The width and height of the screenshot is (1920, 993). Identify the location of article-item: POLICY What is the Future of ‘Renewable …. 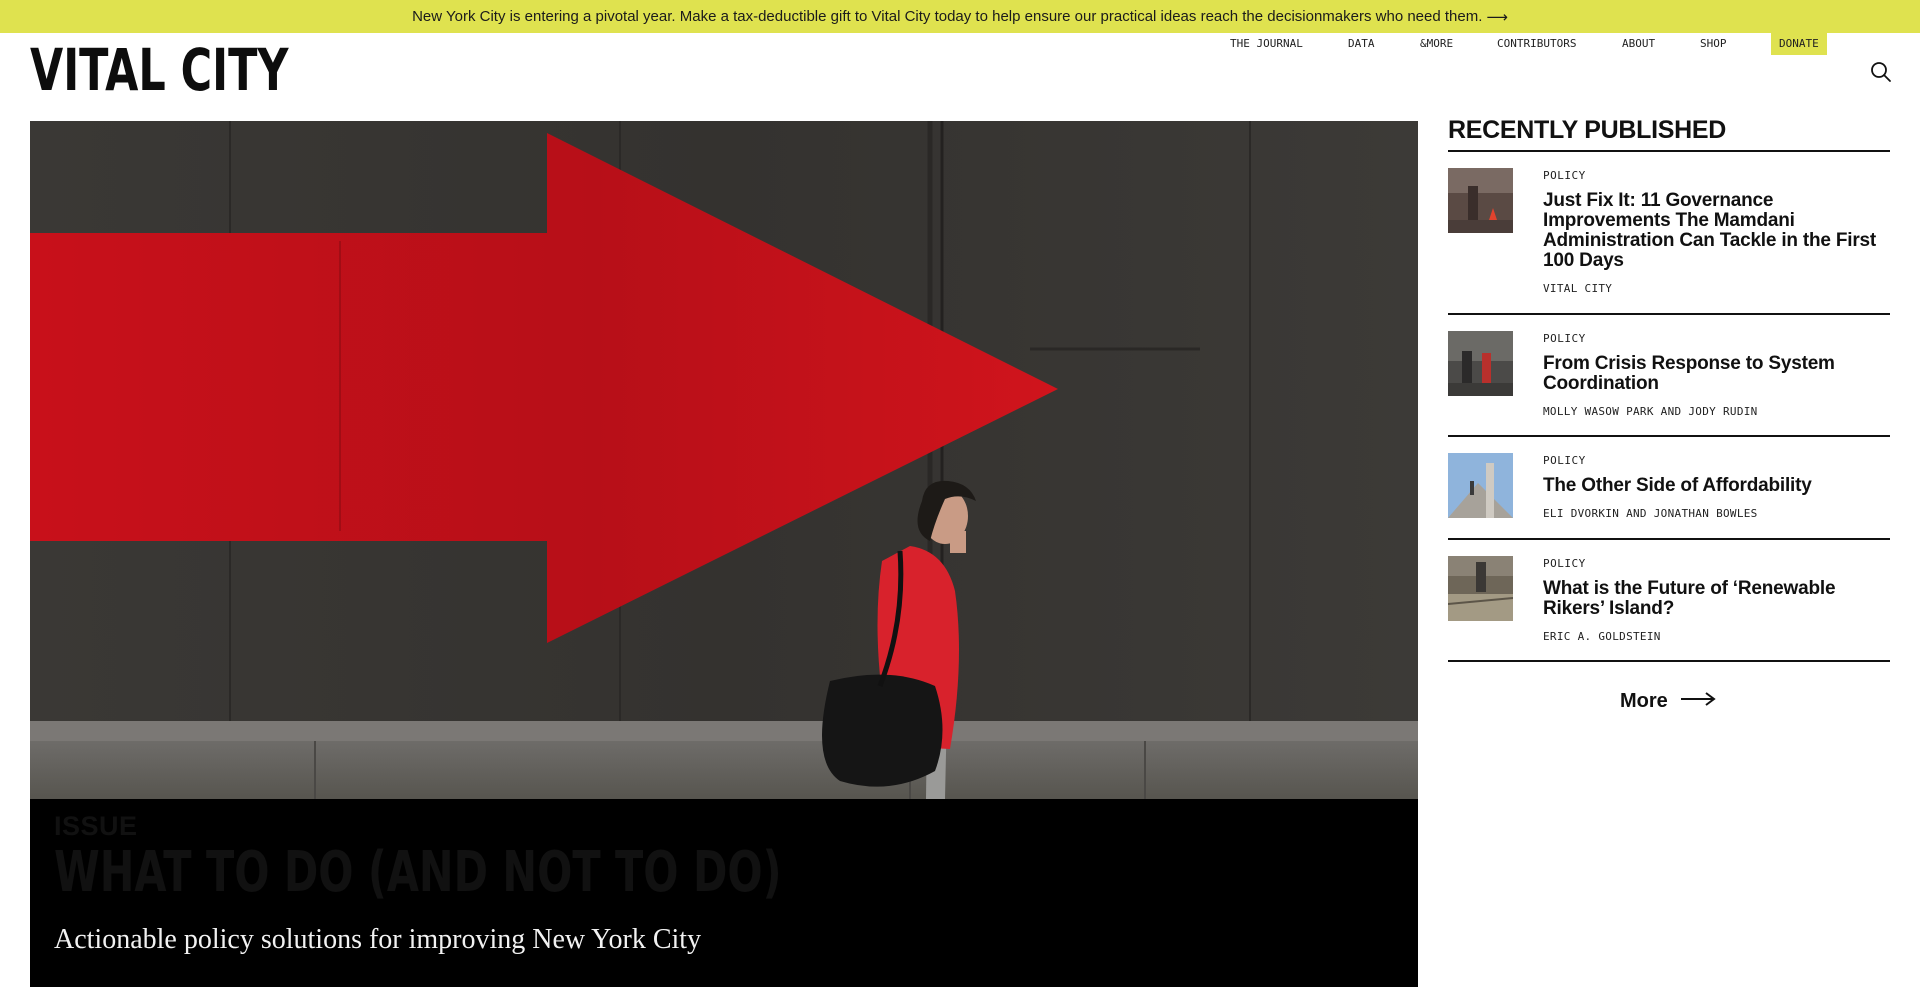
(1669, 601).